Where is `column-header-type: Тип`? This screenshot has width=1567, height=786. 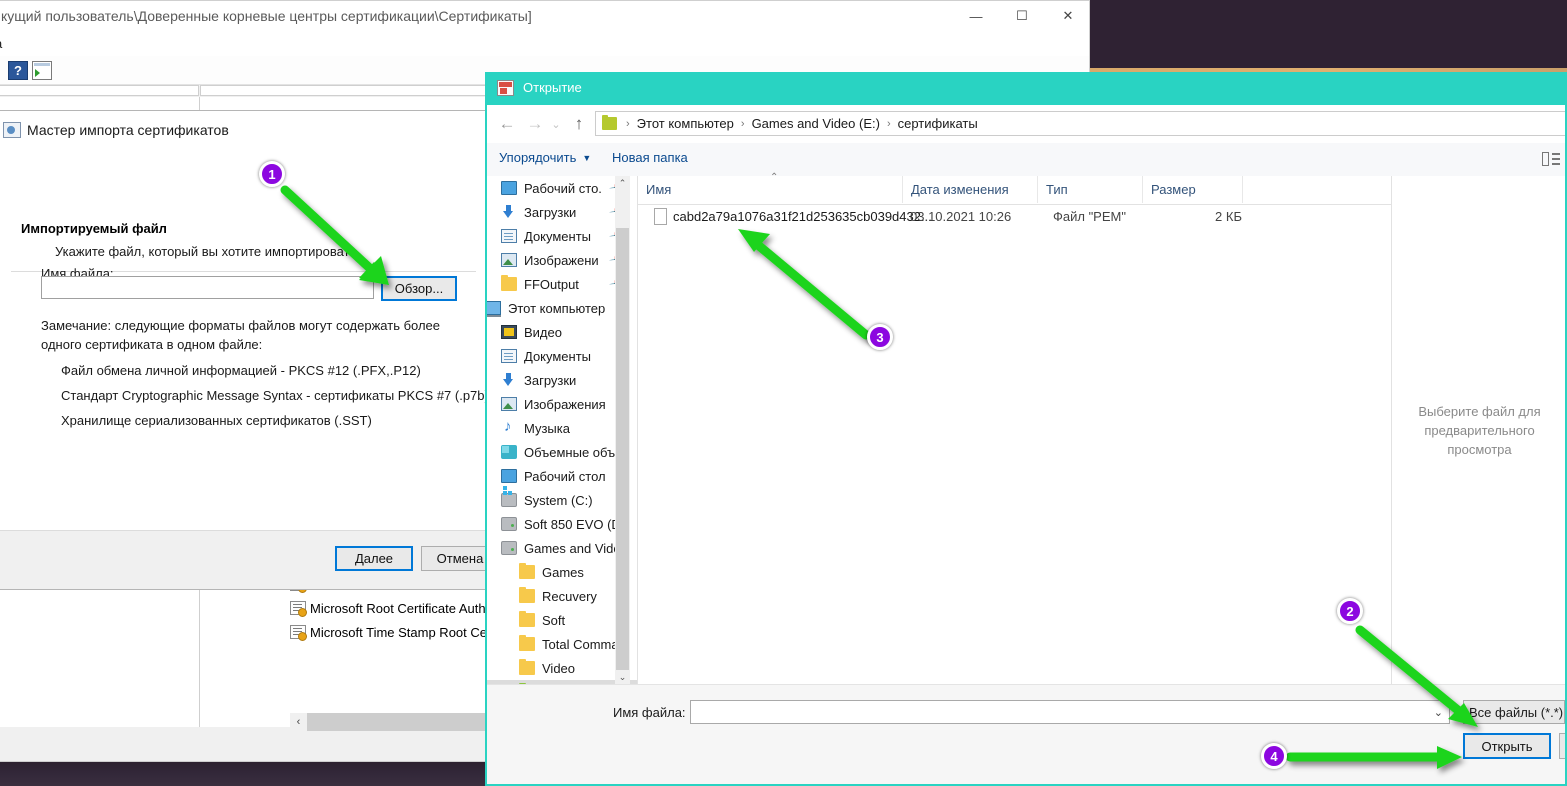
column-header-type: Тип is located at coordinates (1090, 189).